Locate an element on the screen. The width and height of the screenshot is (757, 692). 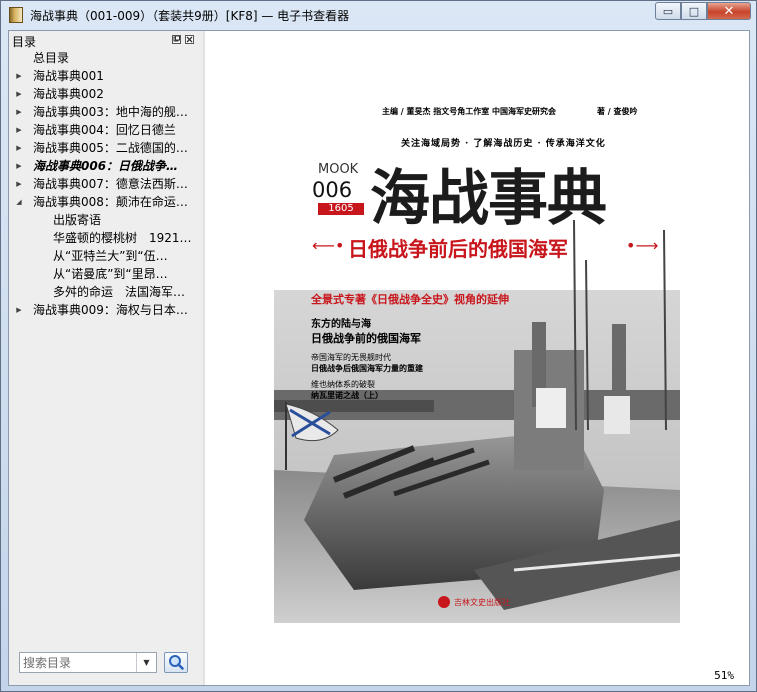
toc-item: ▶ 海战事典001 is located at coordinates (106, 76).